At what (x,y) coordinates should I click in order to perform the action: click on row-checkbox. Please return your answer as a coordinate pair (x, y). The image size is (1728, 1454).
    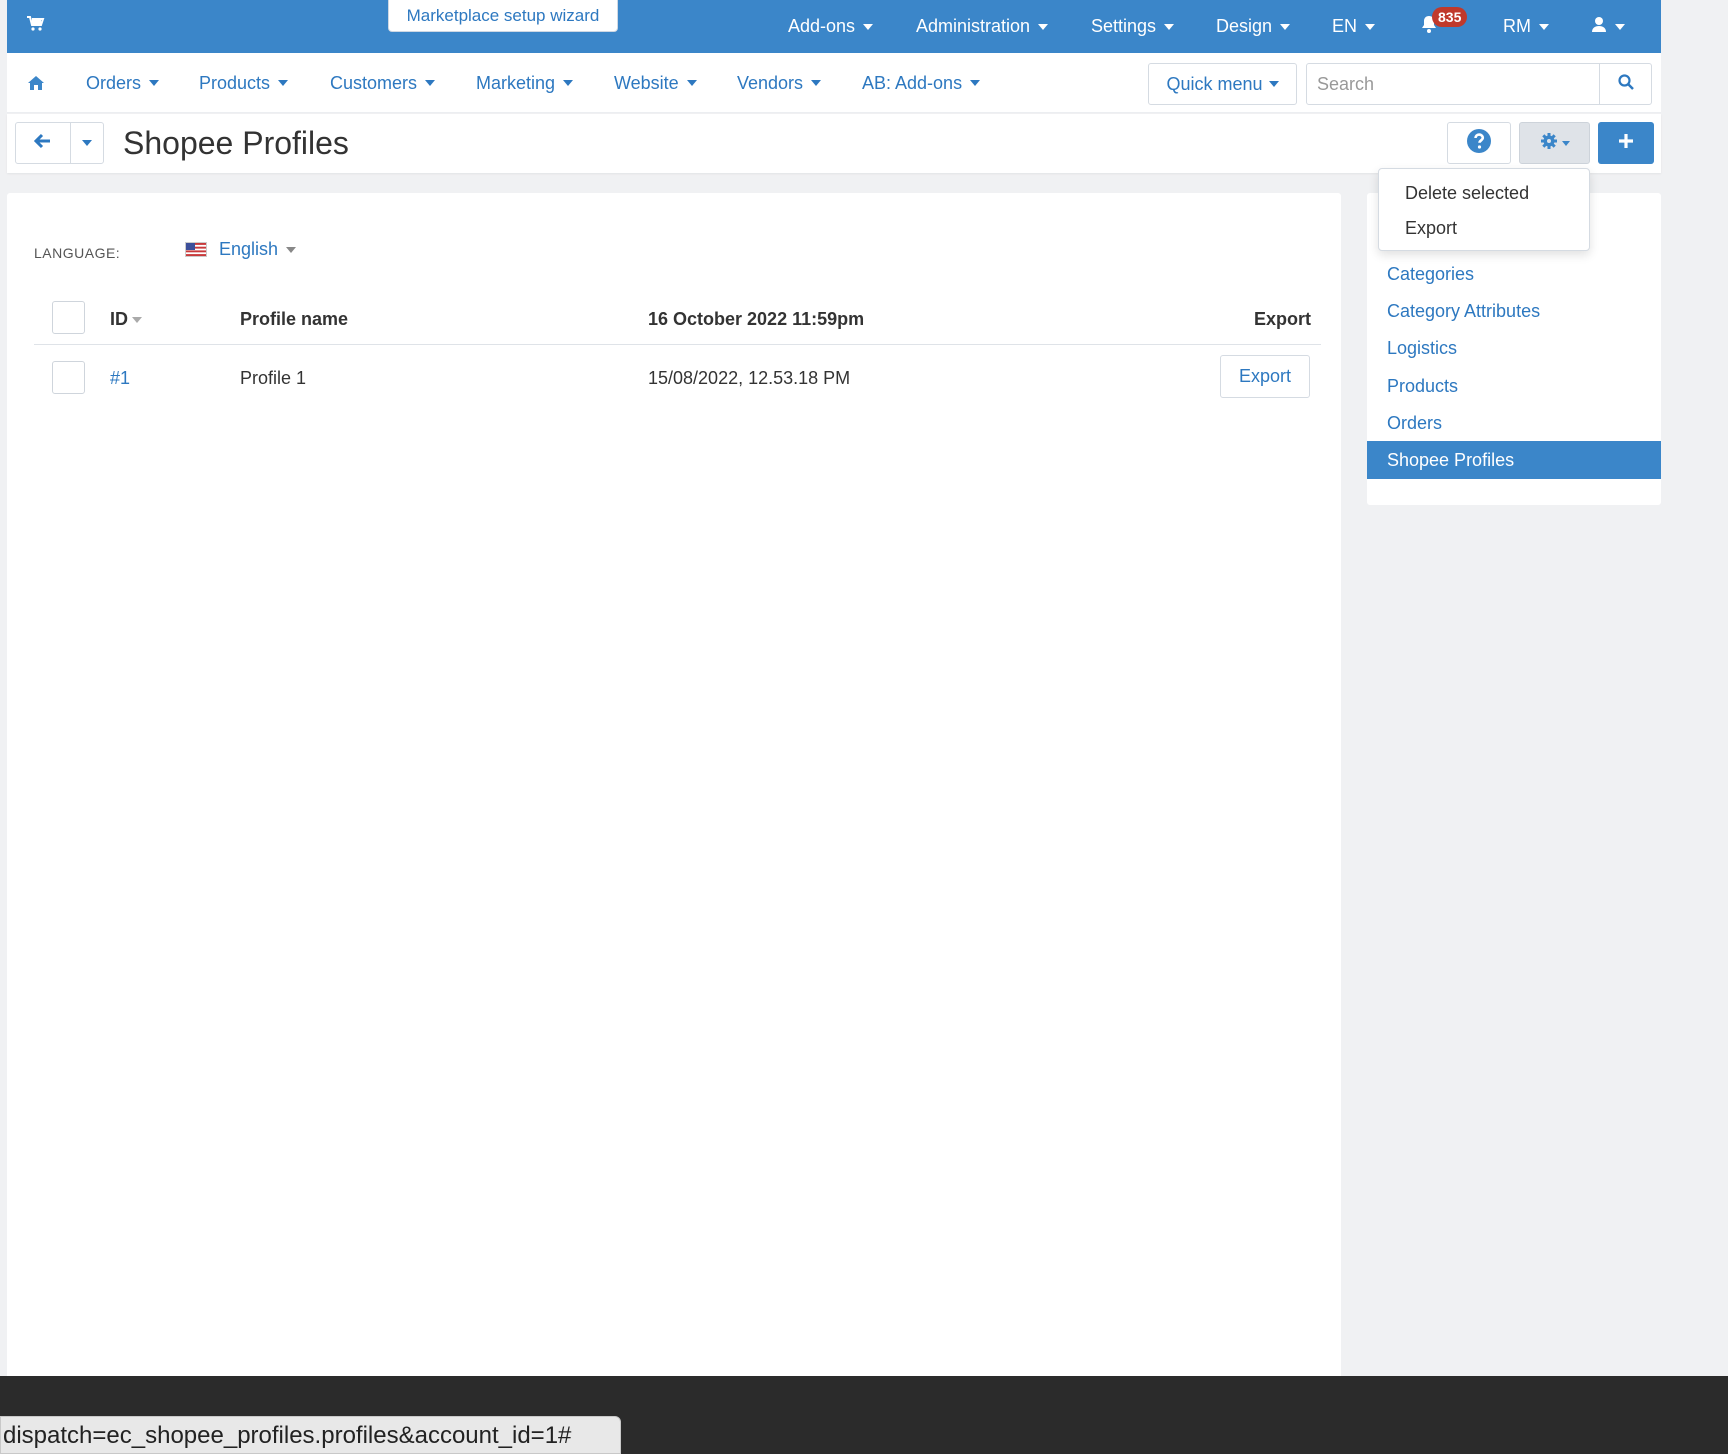
    Looking at the image, I should click on (68, 377).